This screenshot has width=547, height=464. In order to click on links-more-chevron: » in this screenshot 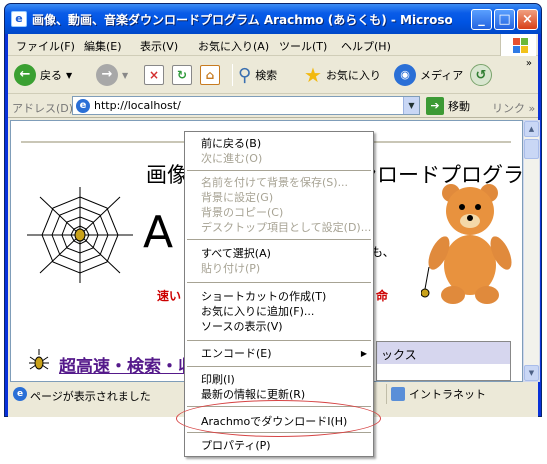, I will do `click(532, 108)`.